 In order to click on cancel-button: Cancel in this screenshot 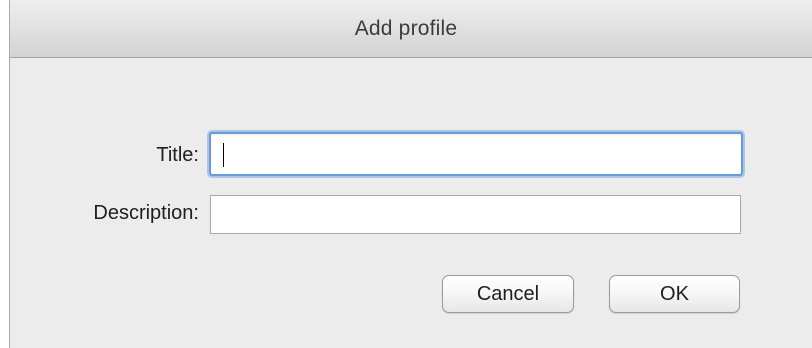, I will do `click(508, 294)`.